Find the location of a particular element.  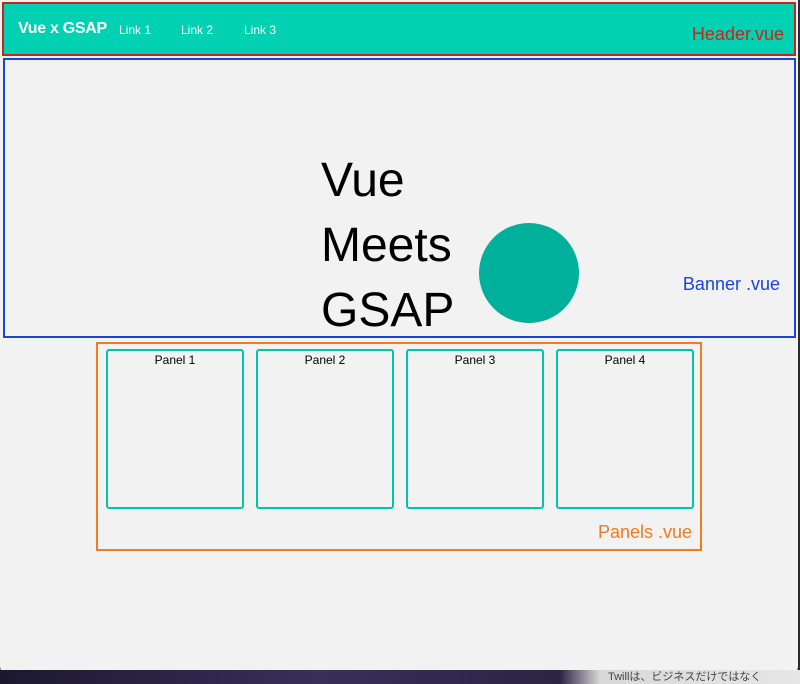

panel-2: Panel 2 is located at coordinates (325, 429).